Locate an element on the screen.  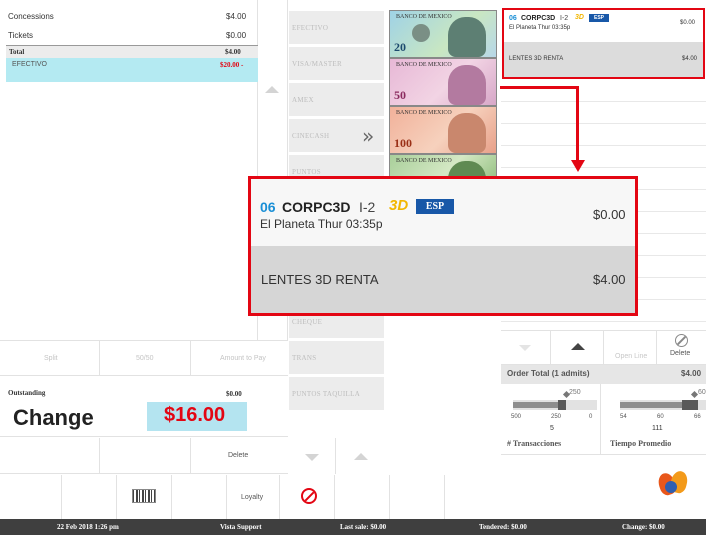
film-title: CORPC3D is located at coordinates (316, 207).